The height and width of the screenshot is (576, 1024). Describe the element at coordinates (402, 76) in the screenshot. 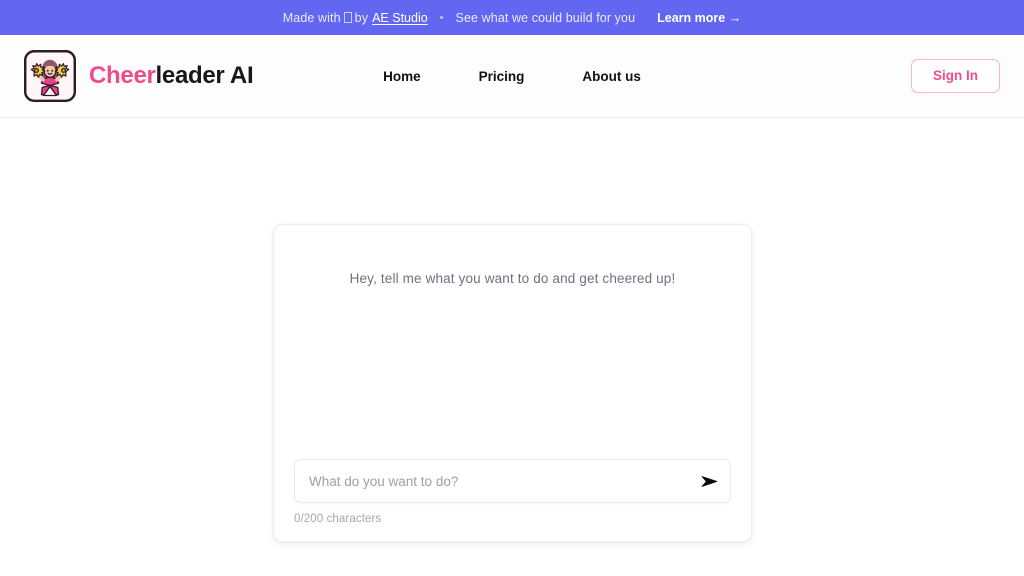

I see `nav-item-home: Home` at that location.